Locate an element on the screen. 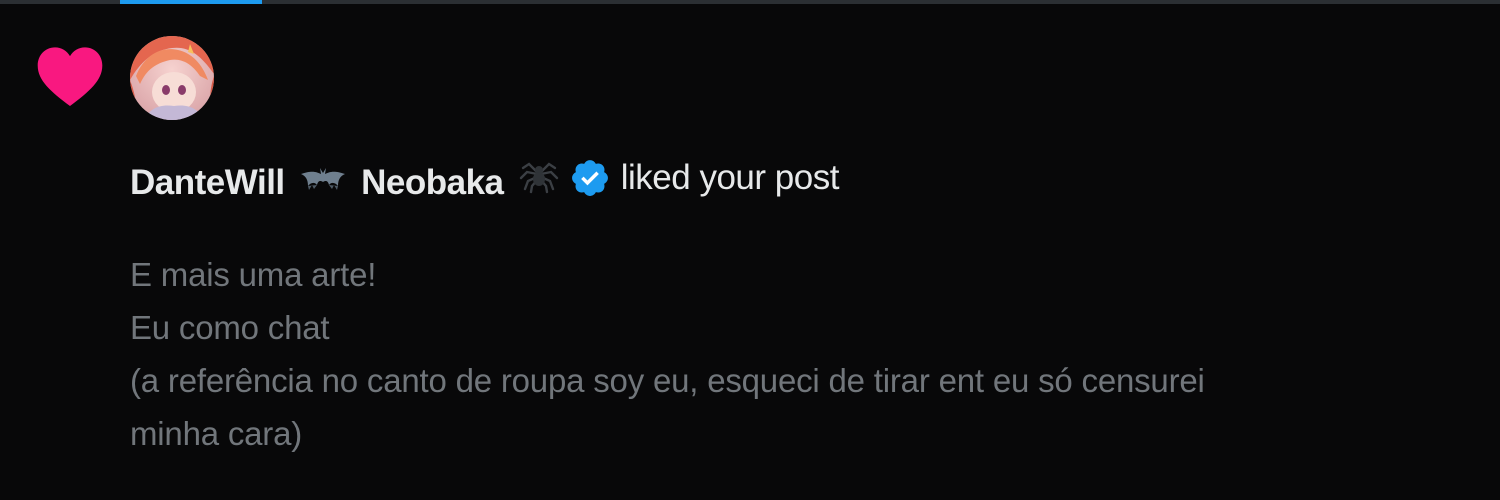 The height and width of the screenshot is (500, 1500). verified-badge-icon is located at coordinates (590, 178).